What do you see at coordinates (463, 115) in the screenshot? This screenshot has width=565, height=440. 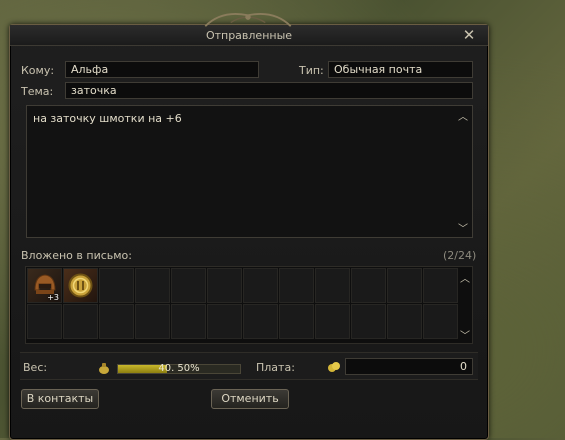 I see `scroll-up-icon: ︿` at bounding box center [463, 115].